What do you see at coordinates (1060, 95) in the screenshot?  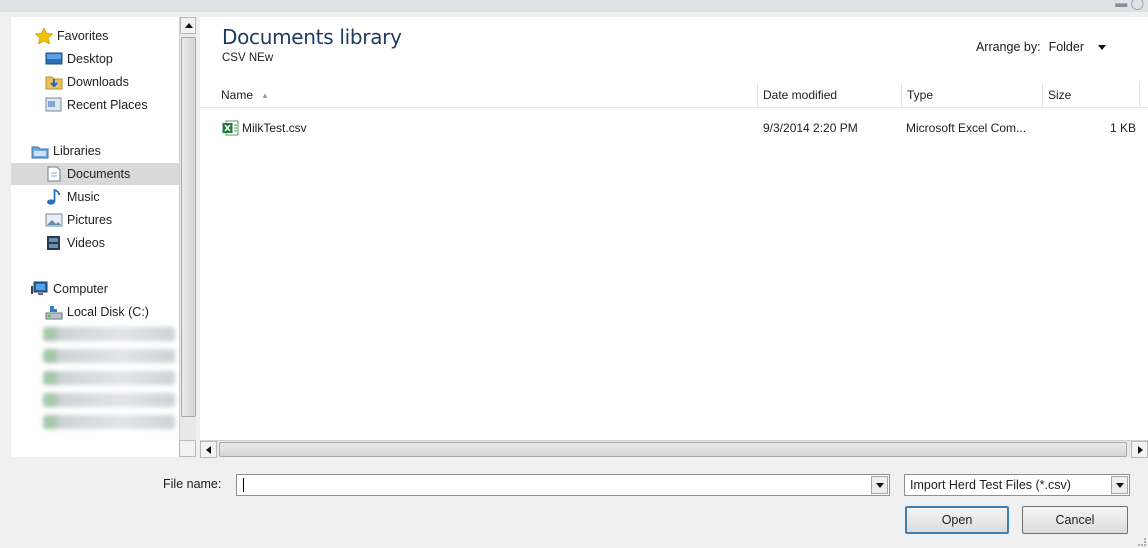 I see `column-header-size-label: Size` at bounding box center [1060, 95].